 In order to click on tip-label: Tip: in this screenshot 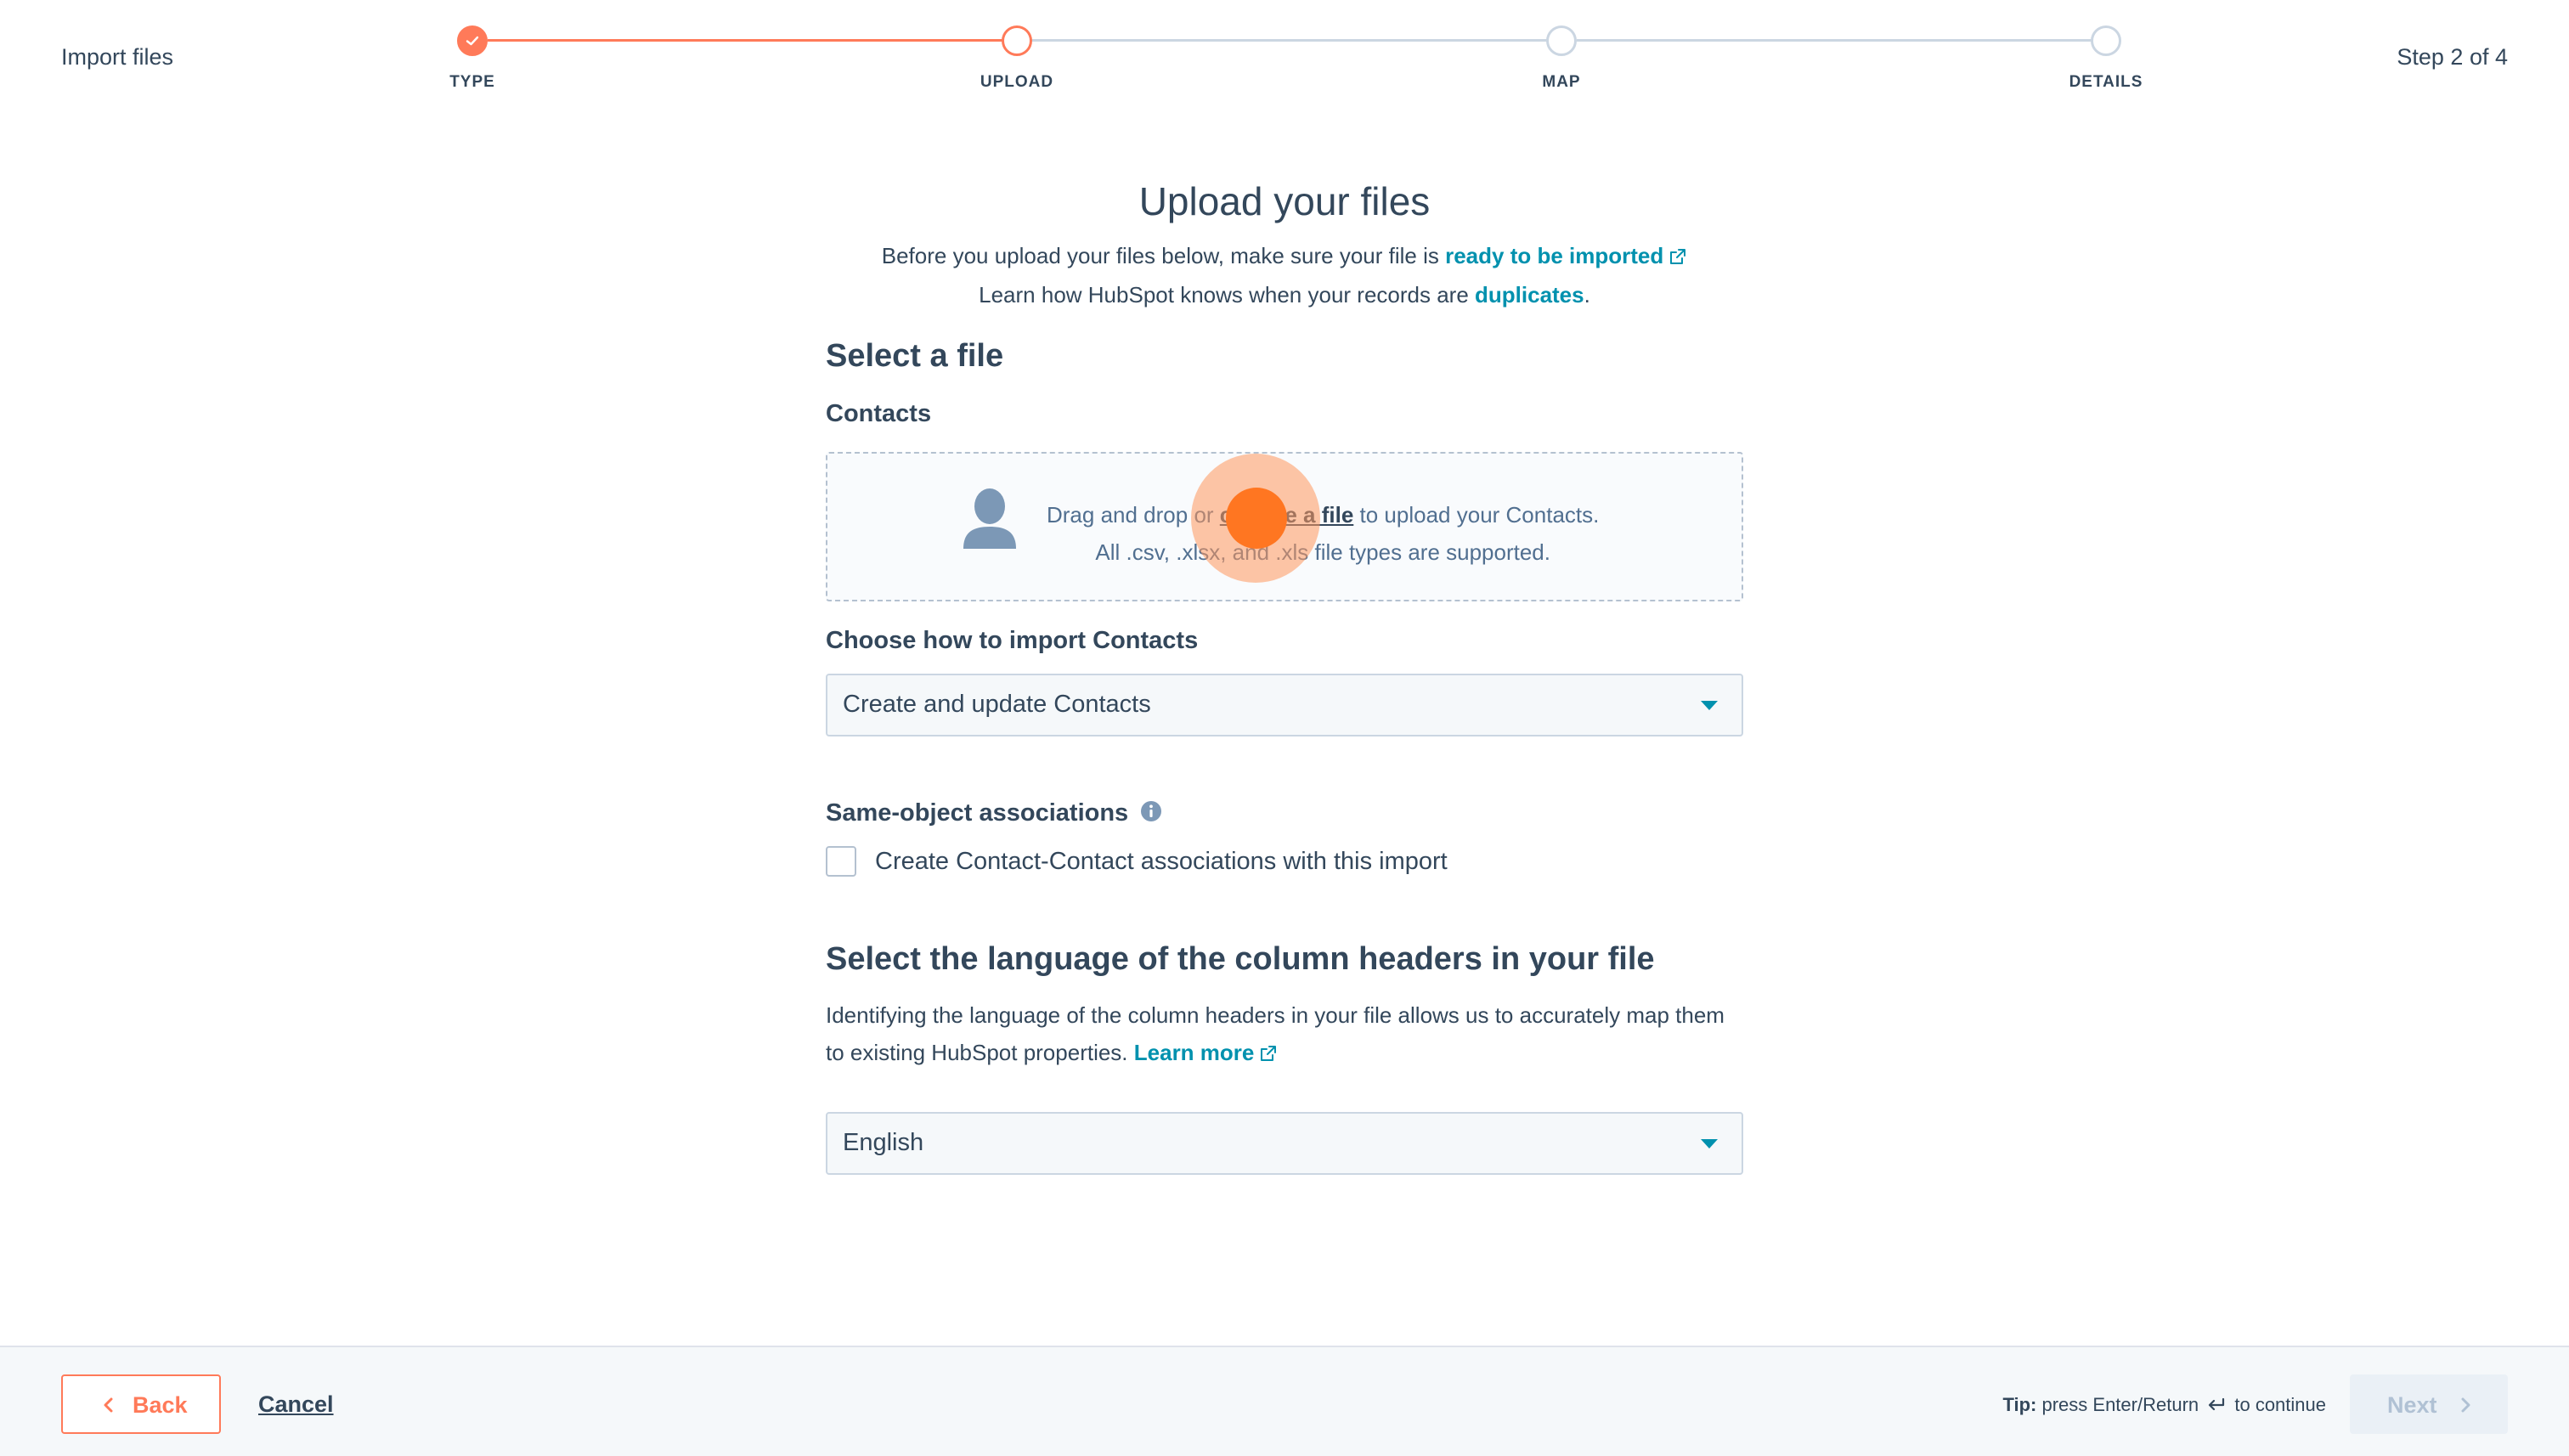, I will do `click(2020, 1404)`.